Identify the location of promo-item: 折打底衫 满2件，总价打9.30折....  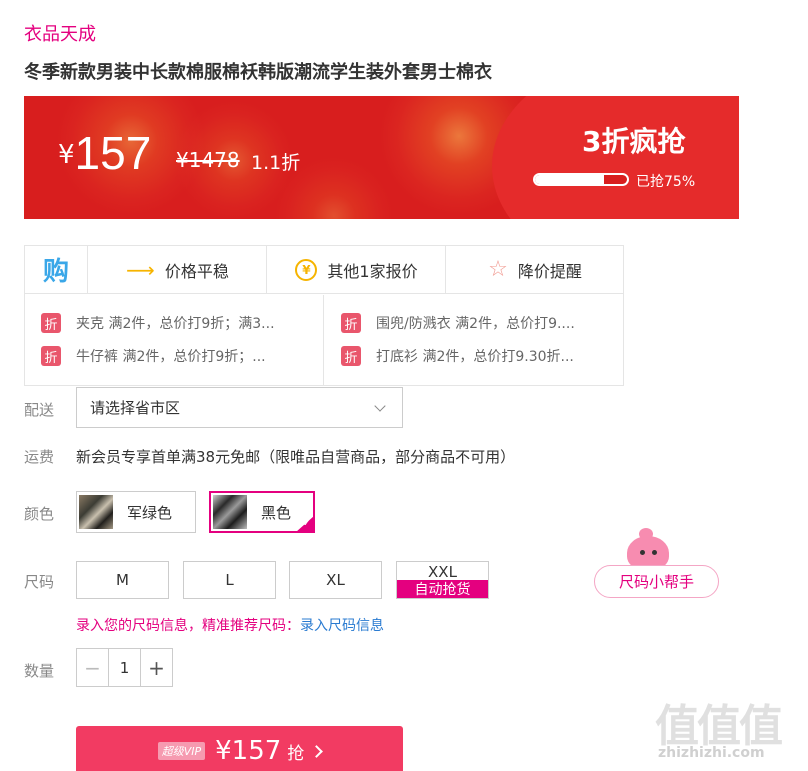
(457, 356).